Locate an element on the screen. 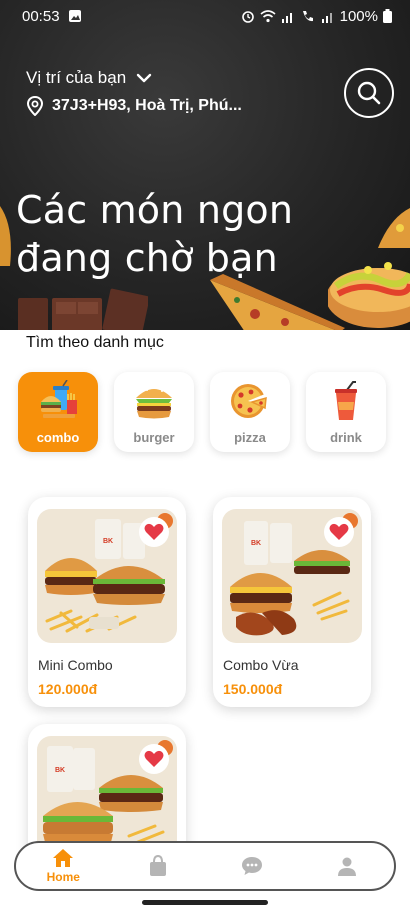 The image size is (410, 911). battery-percent: 100% is located at coordinates (358, 16).